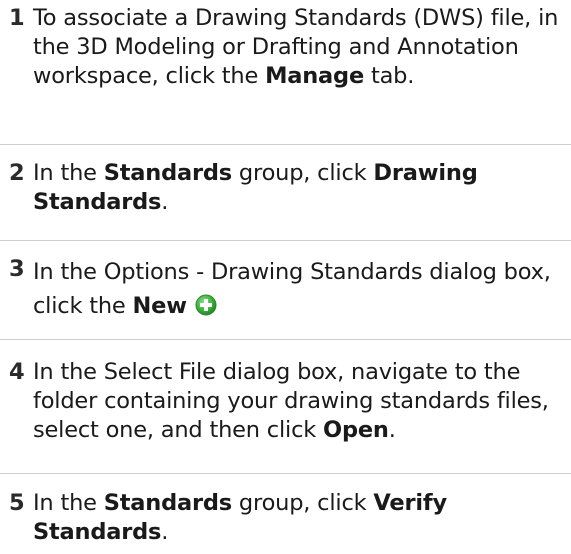 The height and width of the screenshot is (554, 571). Describe the element at coordinates (17, 503) in the screenshot. I see `step-number: 5` at that location.